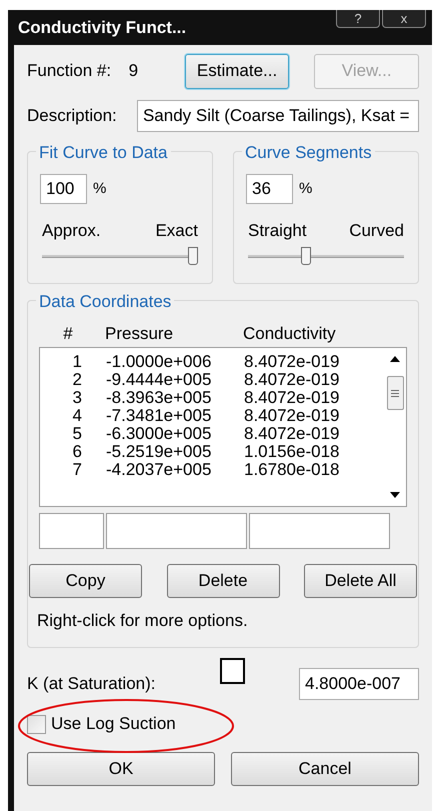  I want to click on action-button: Delete All, so click(360, 581).